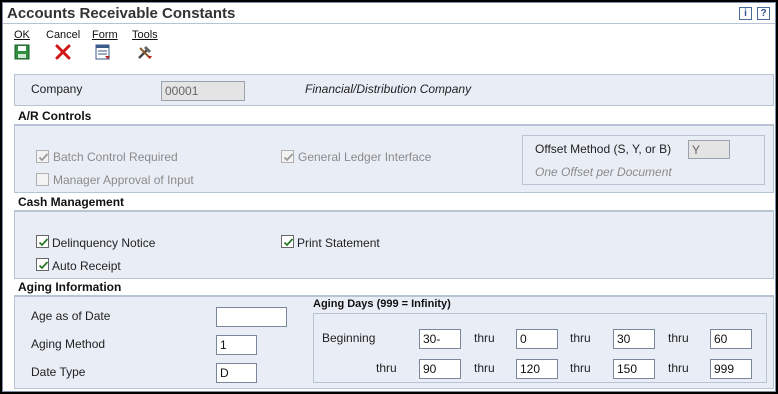  Describe the element at coordinates (203, 91) in the screenshot. I see `company-field: 00001` at that location.